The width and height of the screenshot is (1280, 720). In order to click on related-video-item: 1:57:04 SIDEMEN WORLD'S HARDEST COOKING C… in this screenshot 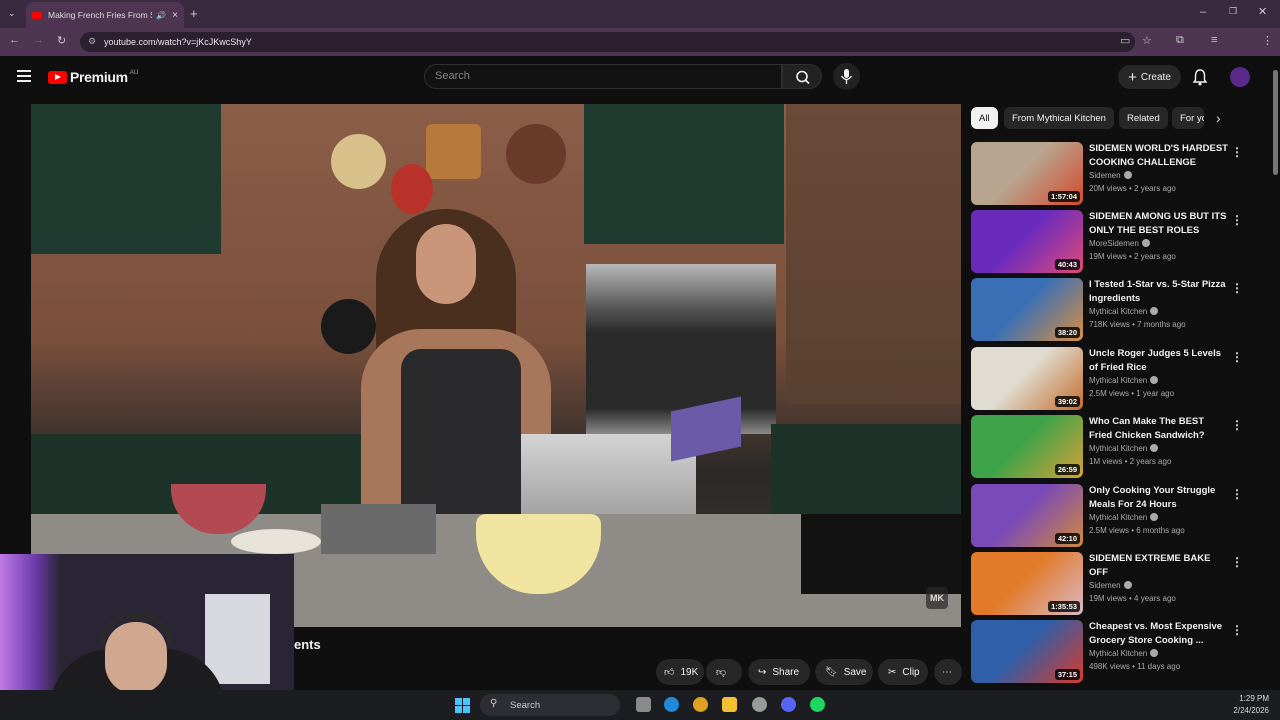, I will do `click(1111, 174)`.